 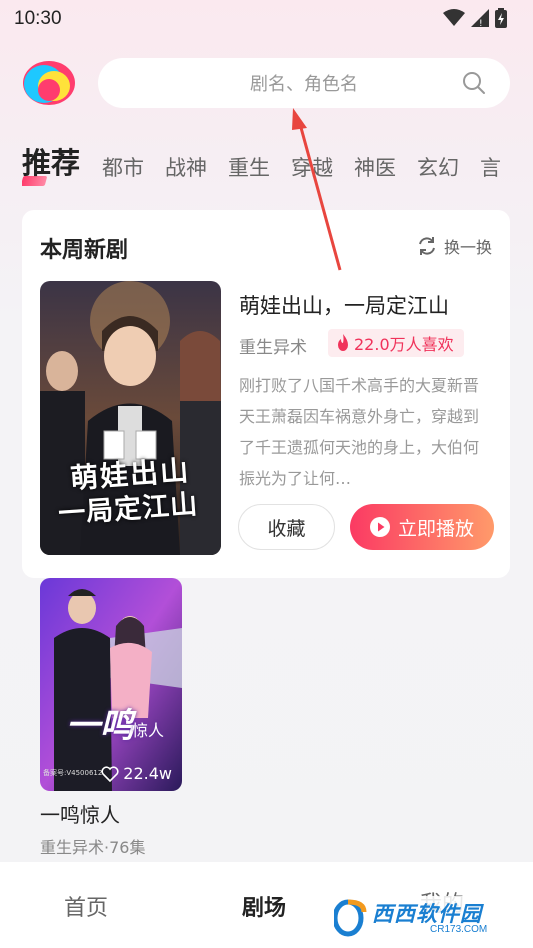 What do you see at coordinates (343, 342) in the screenshot?
I see `flame-icon` at bounding box center [343, 342].